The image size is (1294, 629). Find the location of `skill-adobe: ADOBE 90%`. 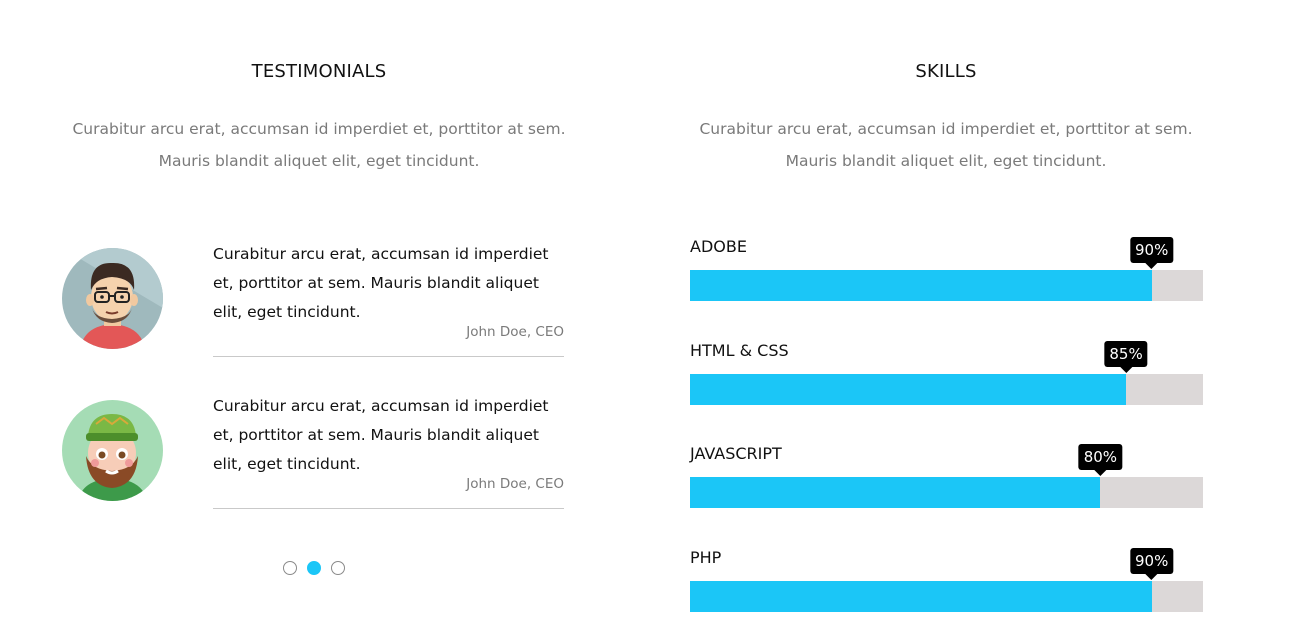

skill-adobe: ADOBE 90% is located at coordinates (946, 271).